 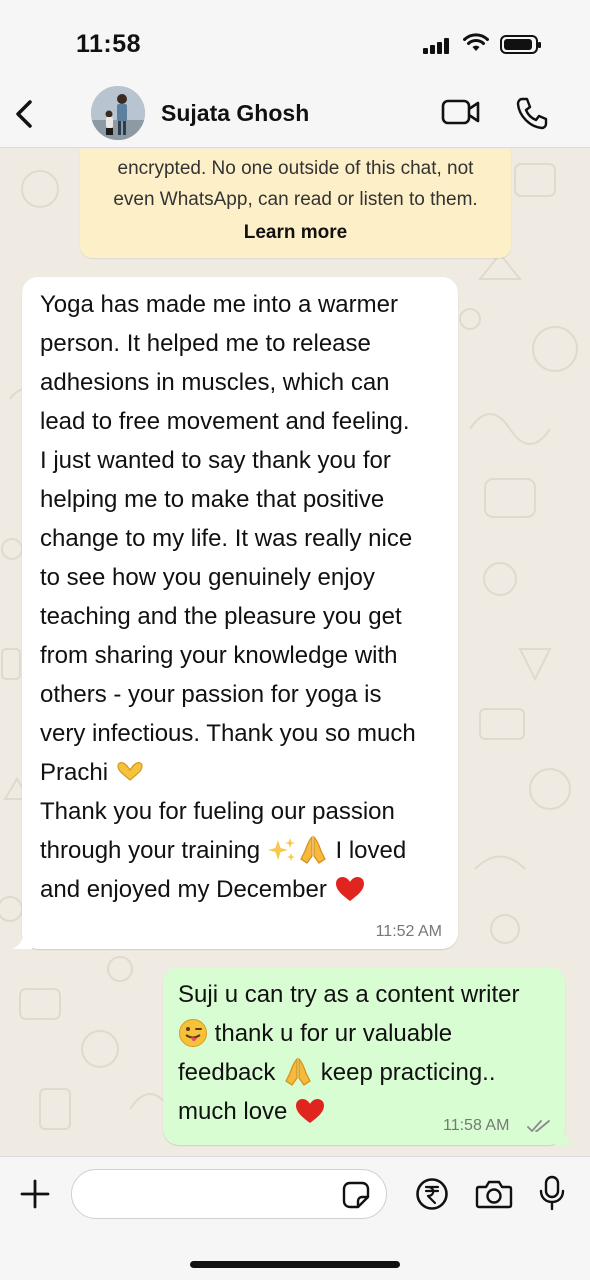 I want to click on message-line: through your training, so click(x=150, y=850).